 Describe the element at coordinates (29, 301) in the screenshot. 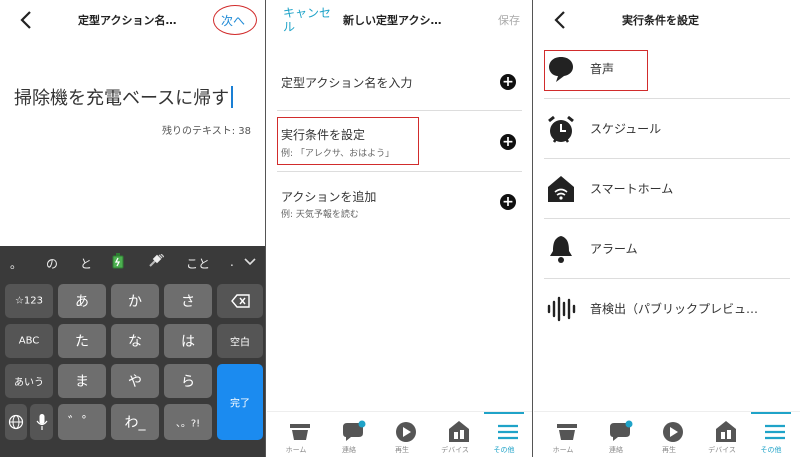

I see `symbol-key: ☆123` at that location.